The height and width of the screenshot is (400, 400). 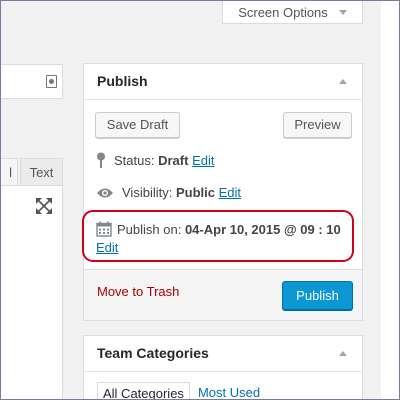 What do you see at coordinates (138, 291) in the screenshot?
I see `move-to-trash-link: Move to Trash` at bounding box center [138, 291].